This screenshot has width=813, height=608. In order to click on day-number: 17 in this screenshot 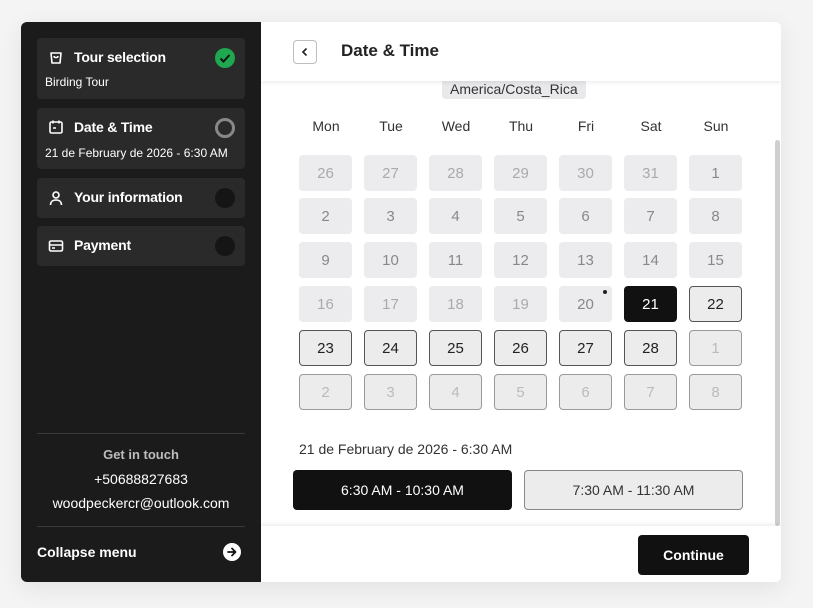, I will do `click(390, 304)`.